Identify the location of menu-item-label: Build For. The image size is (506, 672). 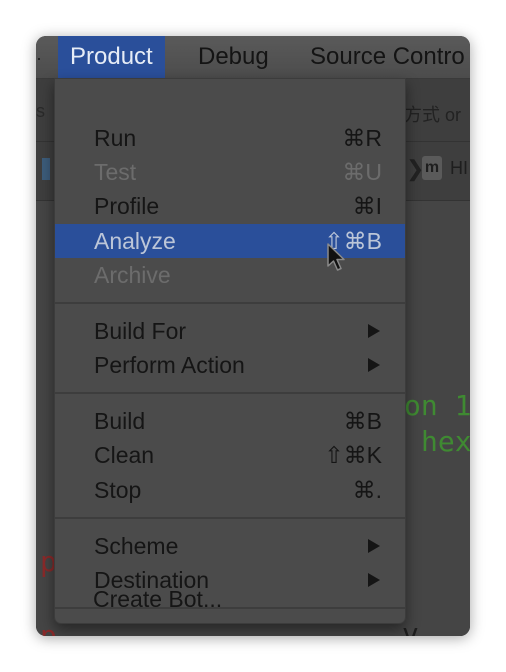
(140, 331).